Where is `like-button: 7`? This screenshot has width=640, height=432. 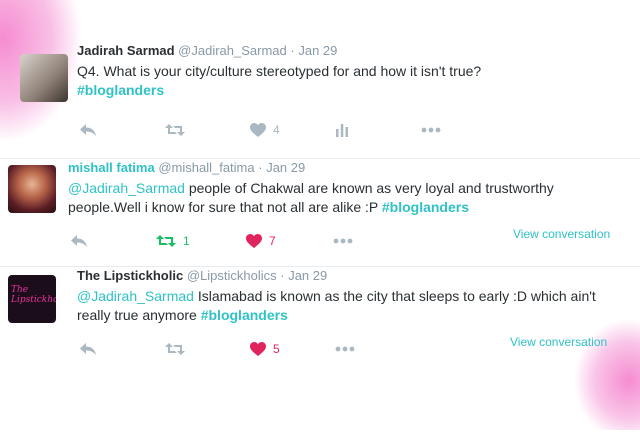
like-button: 7 is located at coordinates (261, 241).